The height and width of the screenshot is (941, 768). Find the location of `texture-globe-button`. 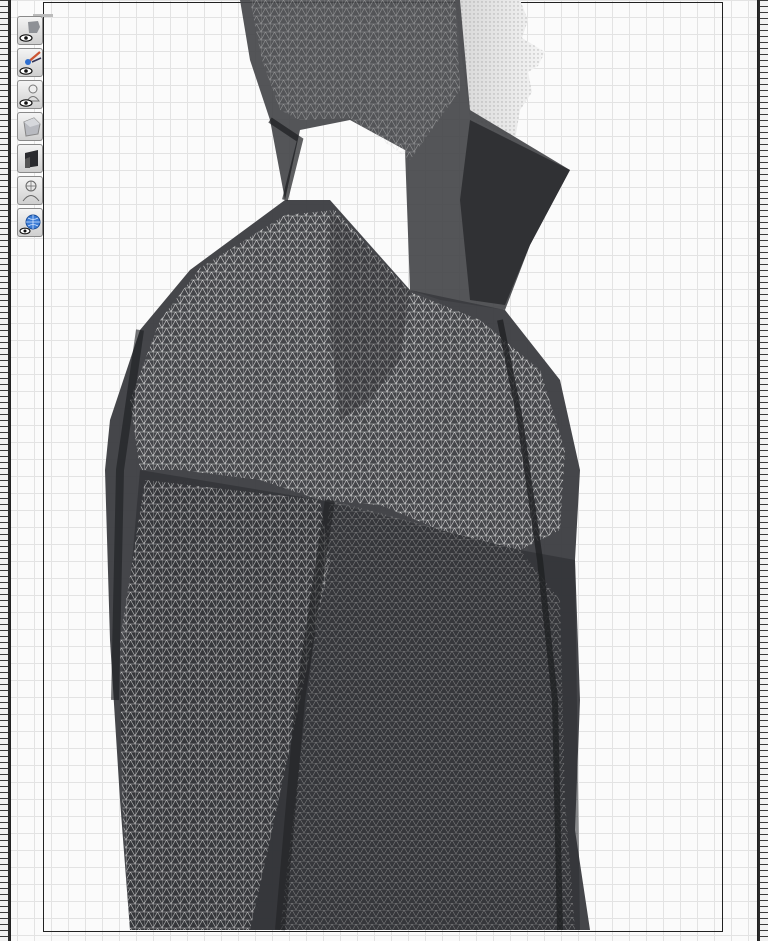

texture-globe-button is located at coordinates (30, 222).